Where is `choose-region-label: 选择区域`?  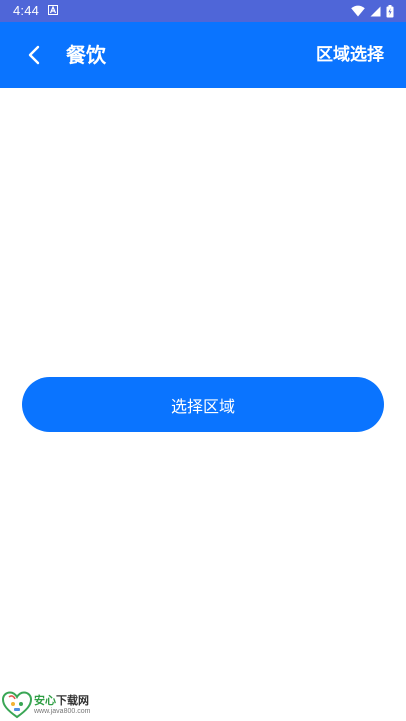
choose-region-label: 选择区域 is located at coordinates (202, 406).